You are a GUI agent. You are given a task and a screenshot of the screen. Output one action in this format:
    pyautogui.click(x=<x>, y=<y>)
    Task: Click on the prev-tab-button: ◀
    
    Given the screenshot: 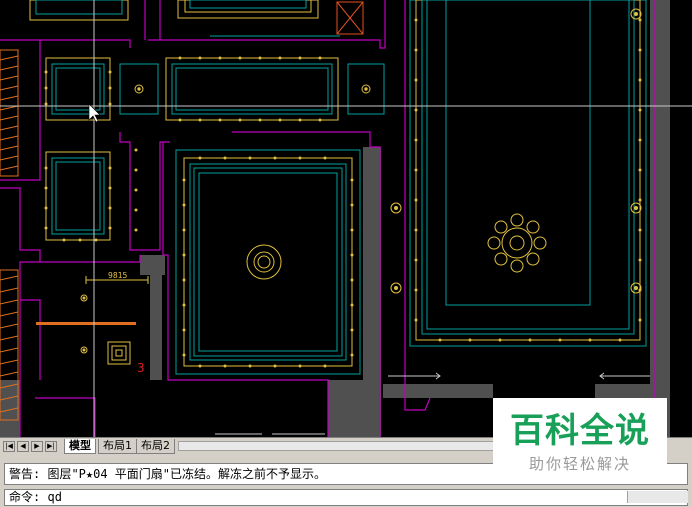 What is the action you would take?
    pyautogui.click(x=23, y=446)
    